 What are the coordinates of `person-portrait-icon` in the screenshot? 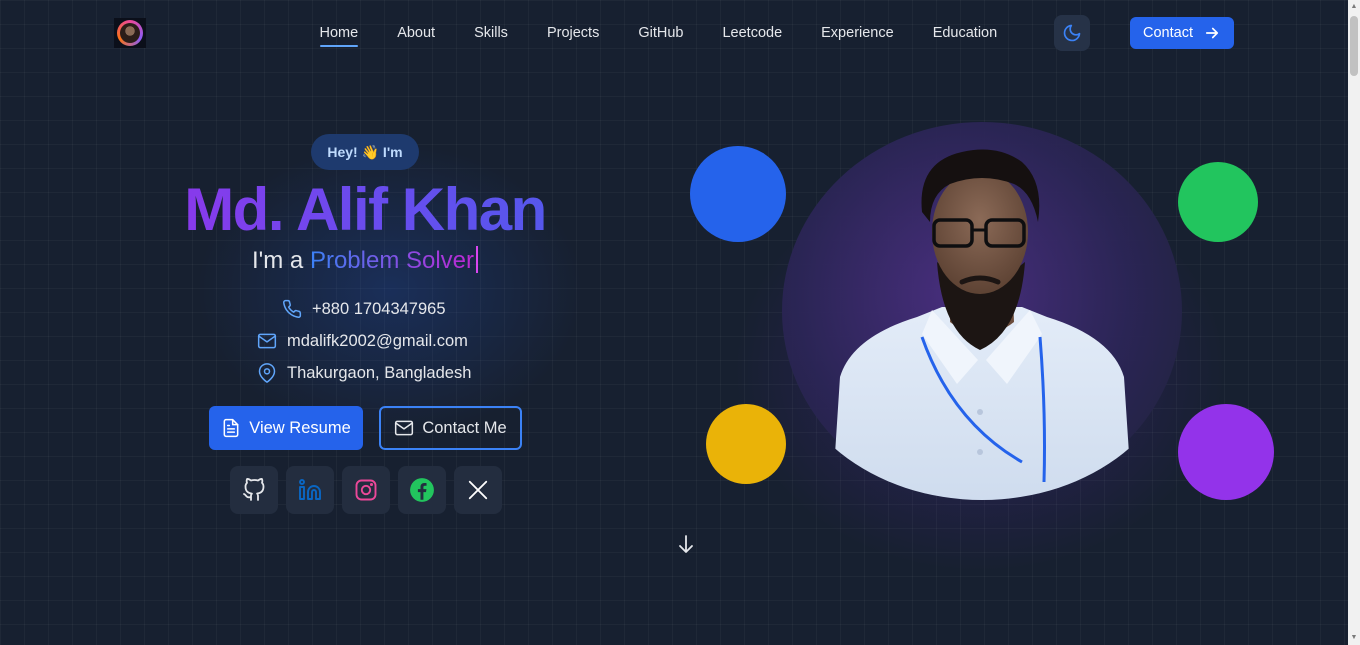 It's located at (982, 324).